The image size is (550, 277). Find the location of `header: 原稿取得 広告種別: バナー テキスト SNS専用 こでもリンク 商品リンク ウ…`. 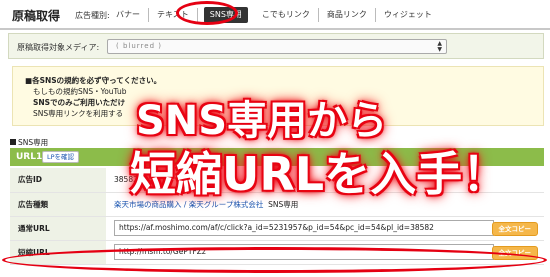

header: 原稿取得 広告種別: バナー テキスト SNS専用 こでもリンク 商品リンク ウ… is located at coordinates (275, 14).